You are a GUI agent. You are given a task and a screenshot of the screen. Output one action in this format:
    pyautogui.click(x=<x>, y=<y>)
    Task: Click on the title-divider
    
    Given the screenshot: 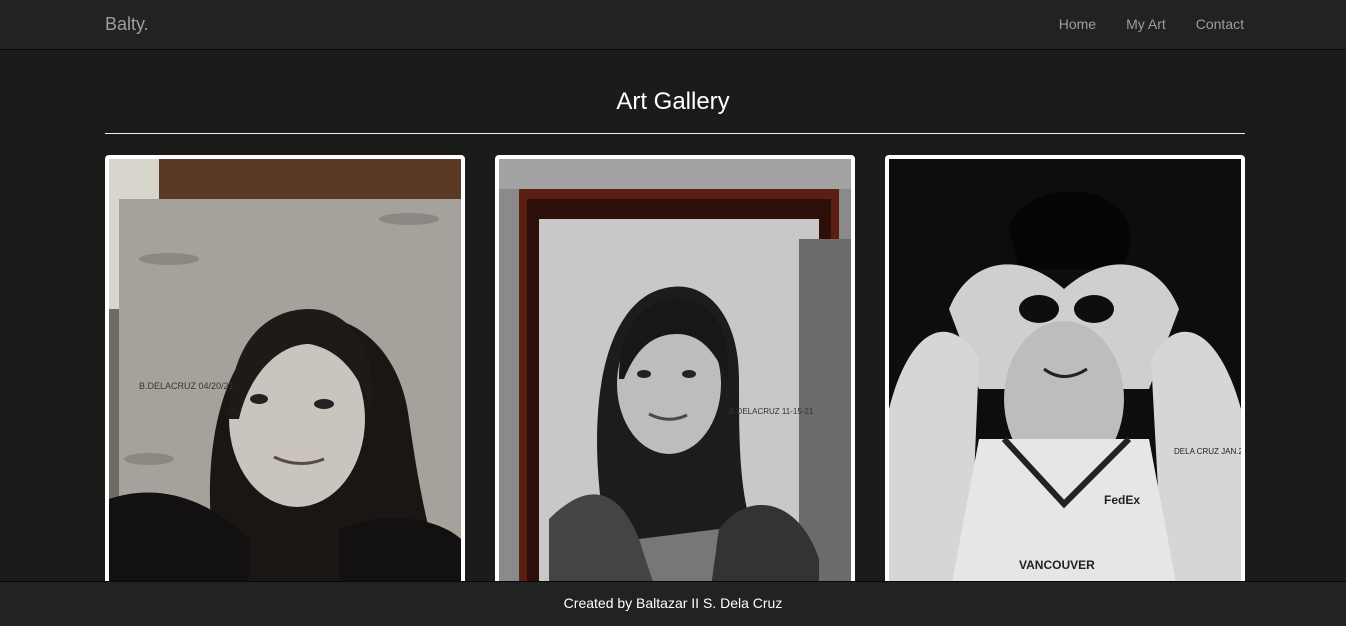 What is the action you would take?
    pyautogui.click(x=675, y=133)
    